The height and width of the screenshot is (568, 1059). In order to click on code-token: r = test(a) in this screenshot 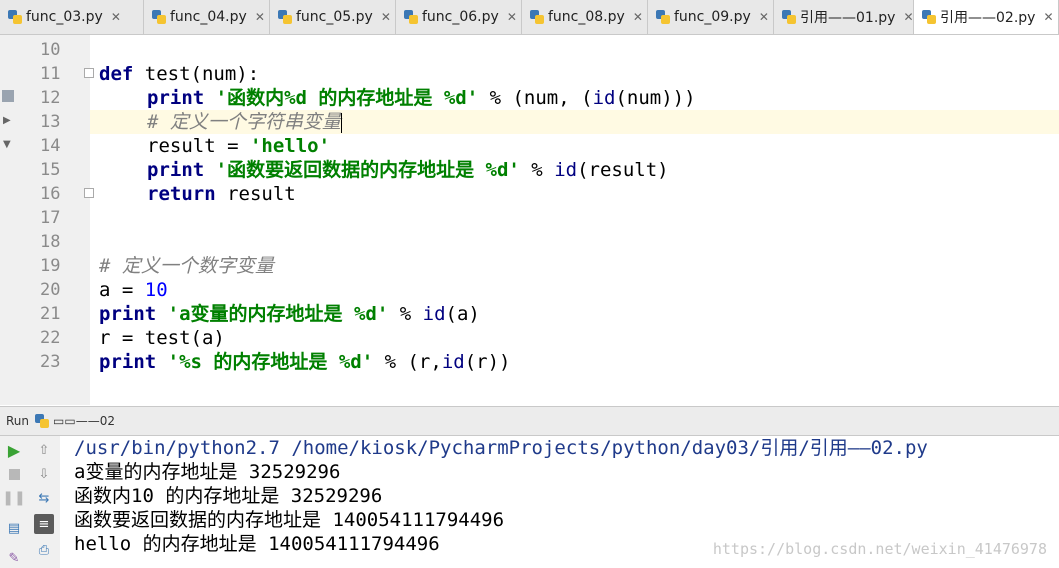, I will do `click(162, 338)`.